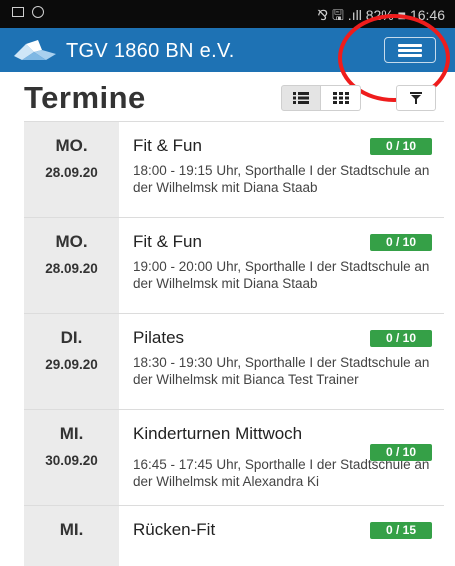 The width and height of the screenshot is (455, 566). What do you see at coordinates (401, 530) in the screenshot?
I see `capacity-badge: 0 / 15` at bounding box center [401, 530].